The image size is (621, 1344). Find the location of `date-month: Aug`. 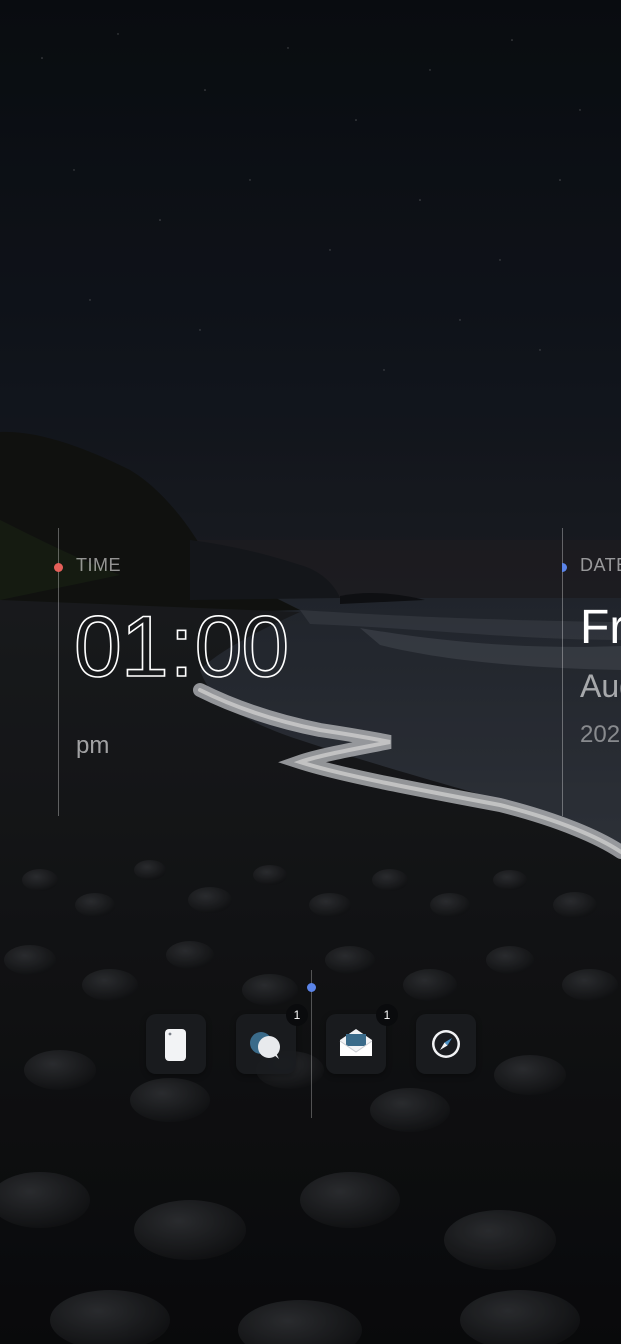

date-month: Aug is located at coordinates (600, 686).